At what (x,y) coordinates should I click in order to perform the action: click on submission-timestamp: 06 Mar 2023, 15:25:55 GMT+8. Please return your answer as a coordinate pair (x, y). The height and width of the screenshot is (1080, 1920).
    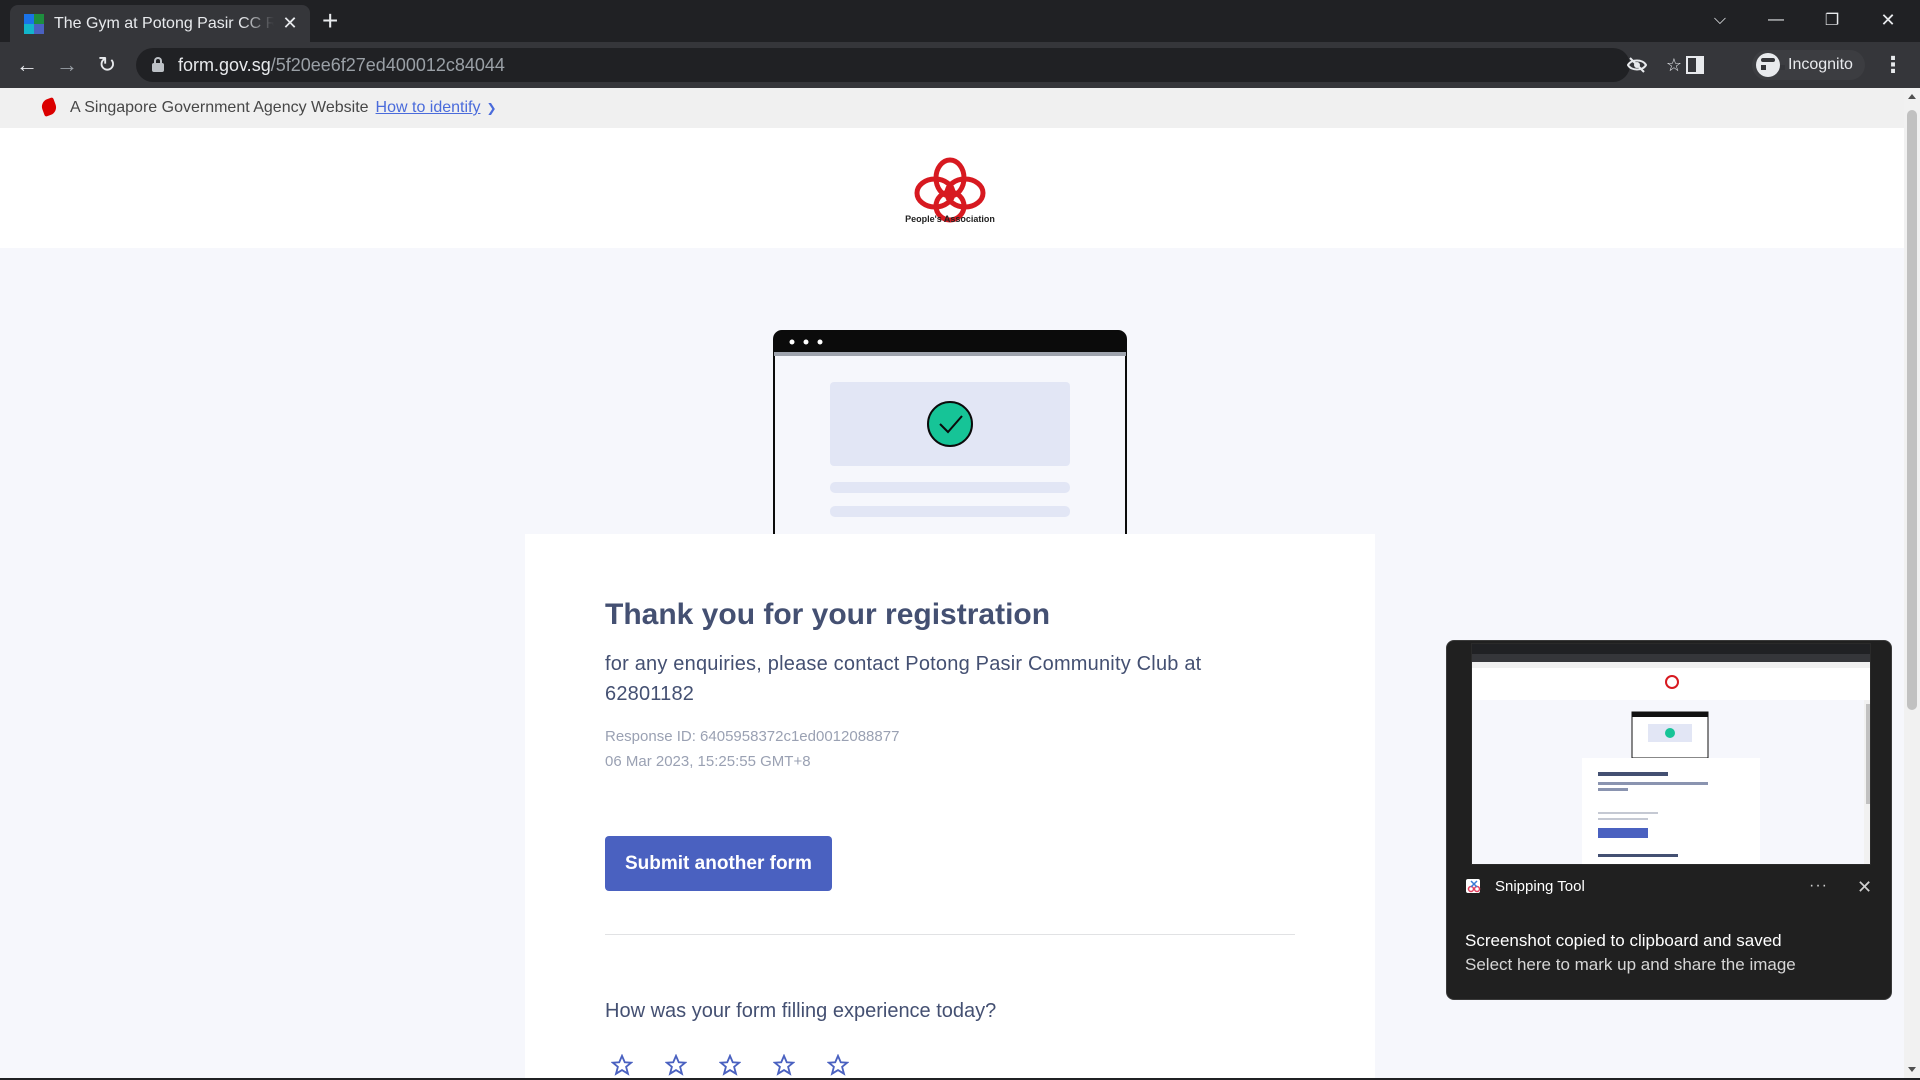
    Looking at the image, I should click on (708, 761).